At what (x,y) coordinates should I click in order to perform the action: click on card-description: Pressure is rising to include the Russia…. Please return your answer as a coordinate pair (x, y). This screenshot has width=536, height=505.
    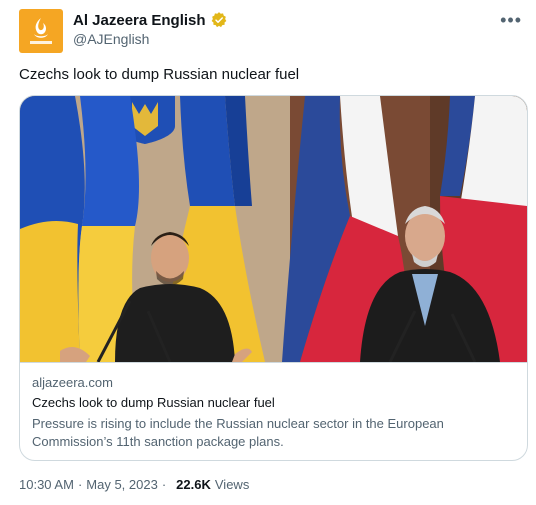
    Looking at the image, I should click on (238, 432).